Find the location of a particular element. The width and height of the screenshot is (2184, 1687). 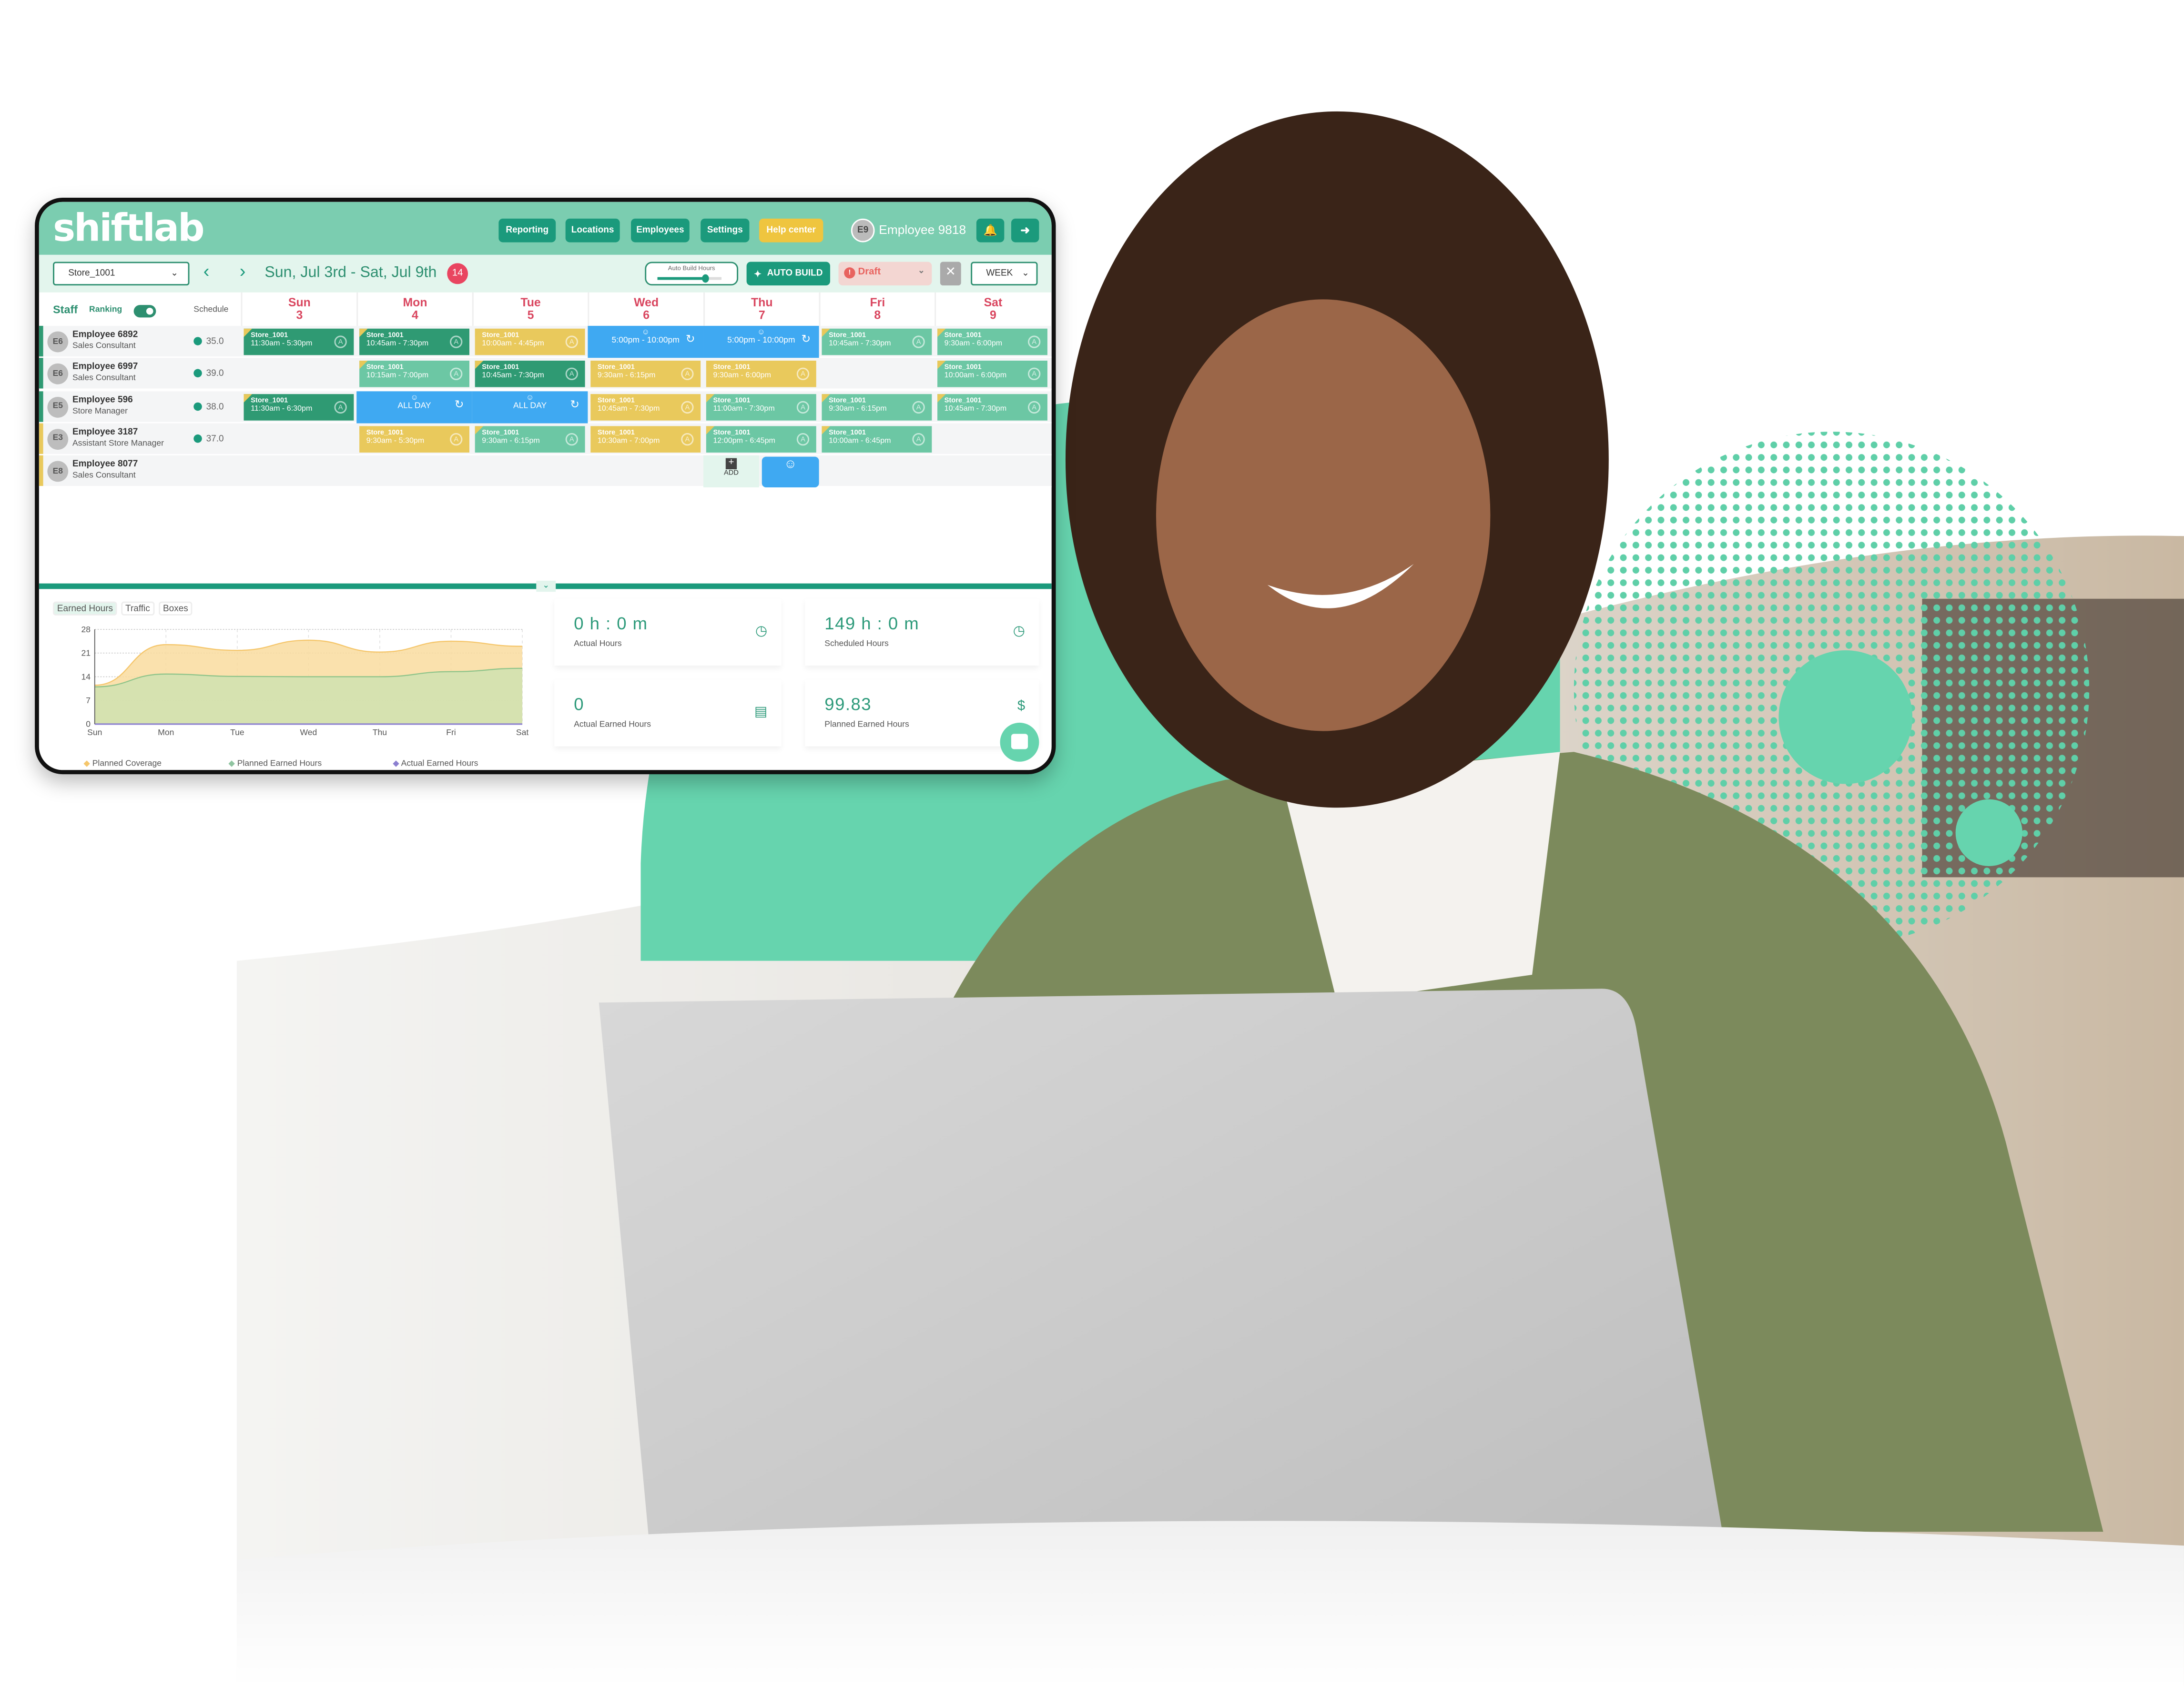

shift-card: Store_1001 10:15am - 7:00pm A is located at coordinates (414, 374).